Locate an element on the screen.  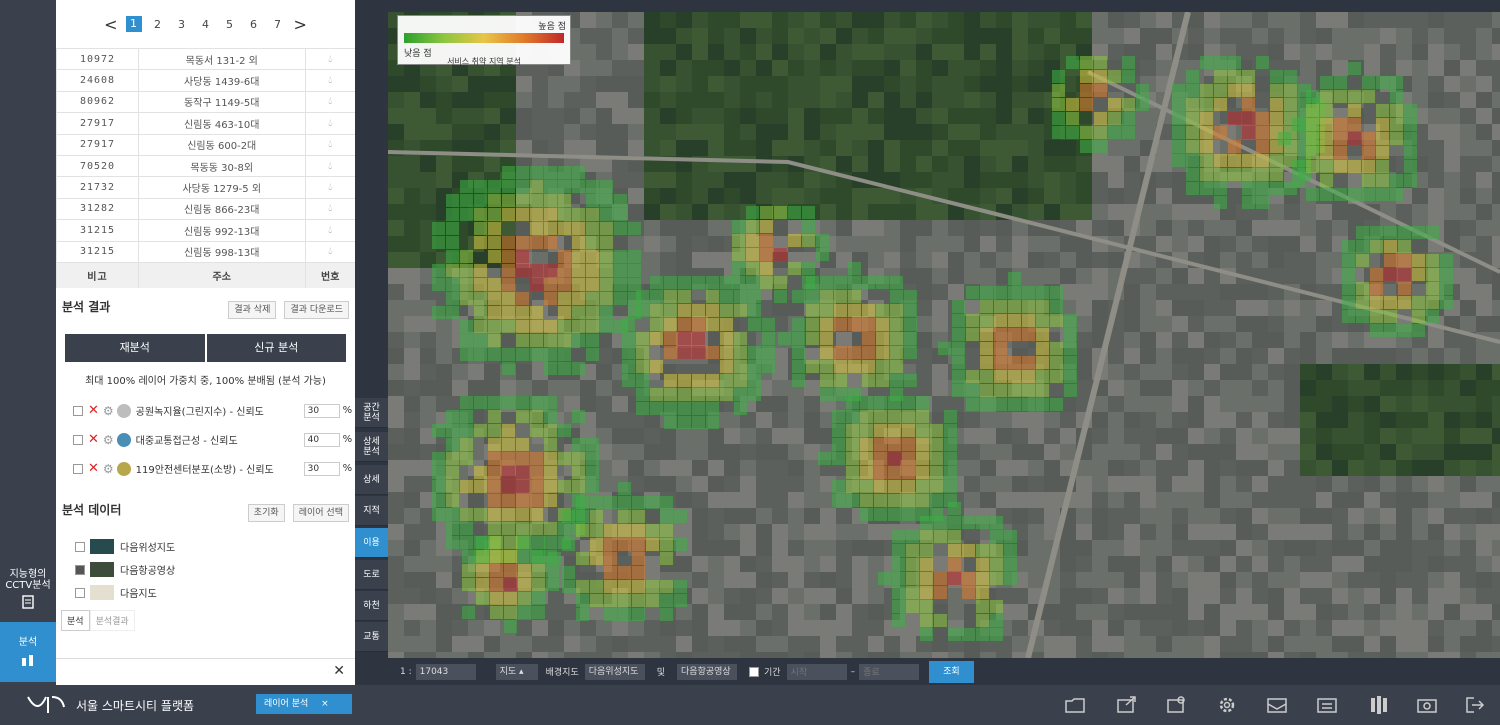
table-row: 21732 사당동 1279-5 외 💧︎ is located at coordinates (205, 187).